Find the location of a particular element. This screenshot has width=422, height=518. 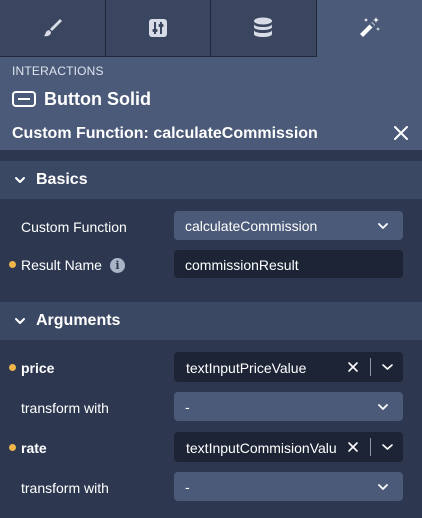

info-icon: i is located at coordinates (117, 265).